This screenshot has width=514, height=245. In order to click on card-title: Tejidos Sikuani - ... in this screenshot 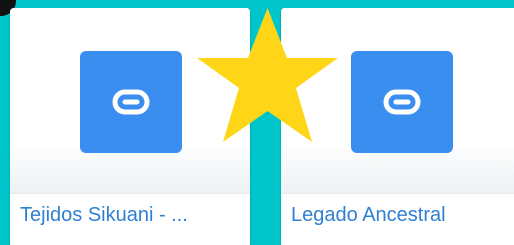, I will do `click(130, 215)`.